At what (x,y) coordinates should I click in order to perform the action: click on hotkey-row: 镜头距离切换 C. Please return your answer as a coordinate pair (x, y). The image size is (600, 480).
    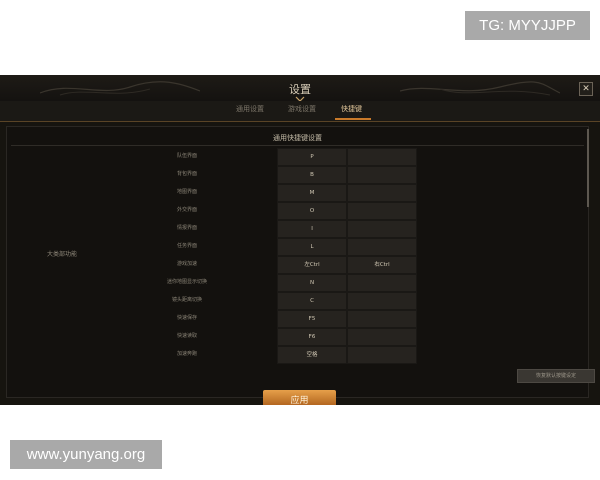
    Looking at the image, I should click on (297, 301).